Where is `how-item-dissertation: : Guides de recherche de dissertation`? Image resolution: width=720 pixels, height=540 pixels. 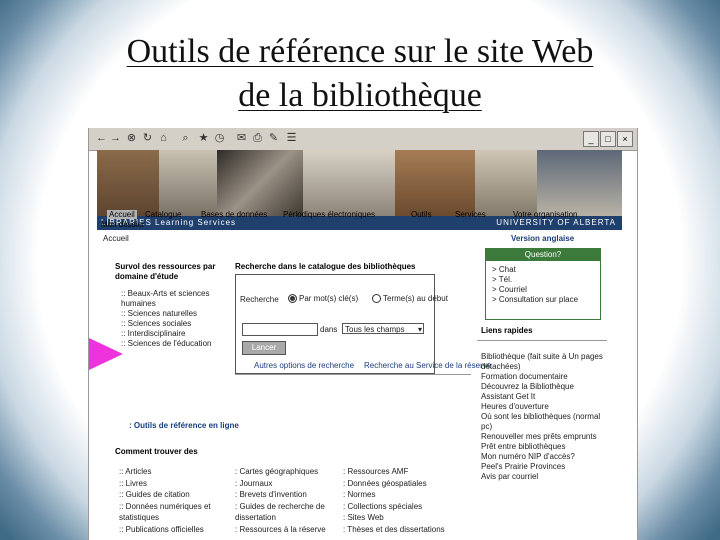
how-item-dissertation: : Guides de recherche de dissertation is located at coordinates (287, 512).